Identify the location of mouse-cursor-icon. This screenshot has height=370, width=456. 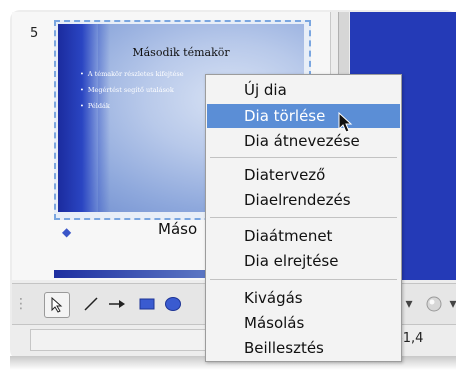
(346, 124).